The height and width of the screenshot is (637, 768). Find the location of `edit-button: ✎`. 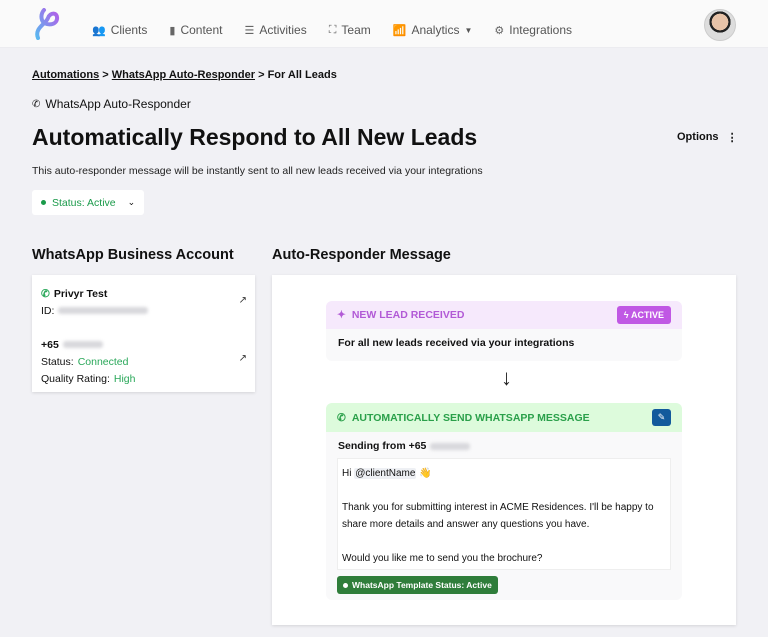

edit-button: ✎ is located at coordinates (661, 417).